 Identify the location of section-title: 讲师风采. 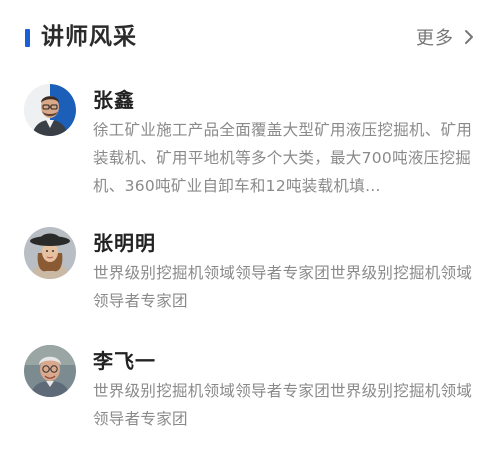
(89, 37).